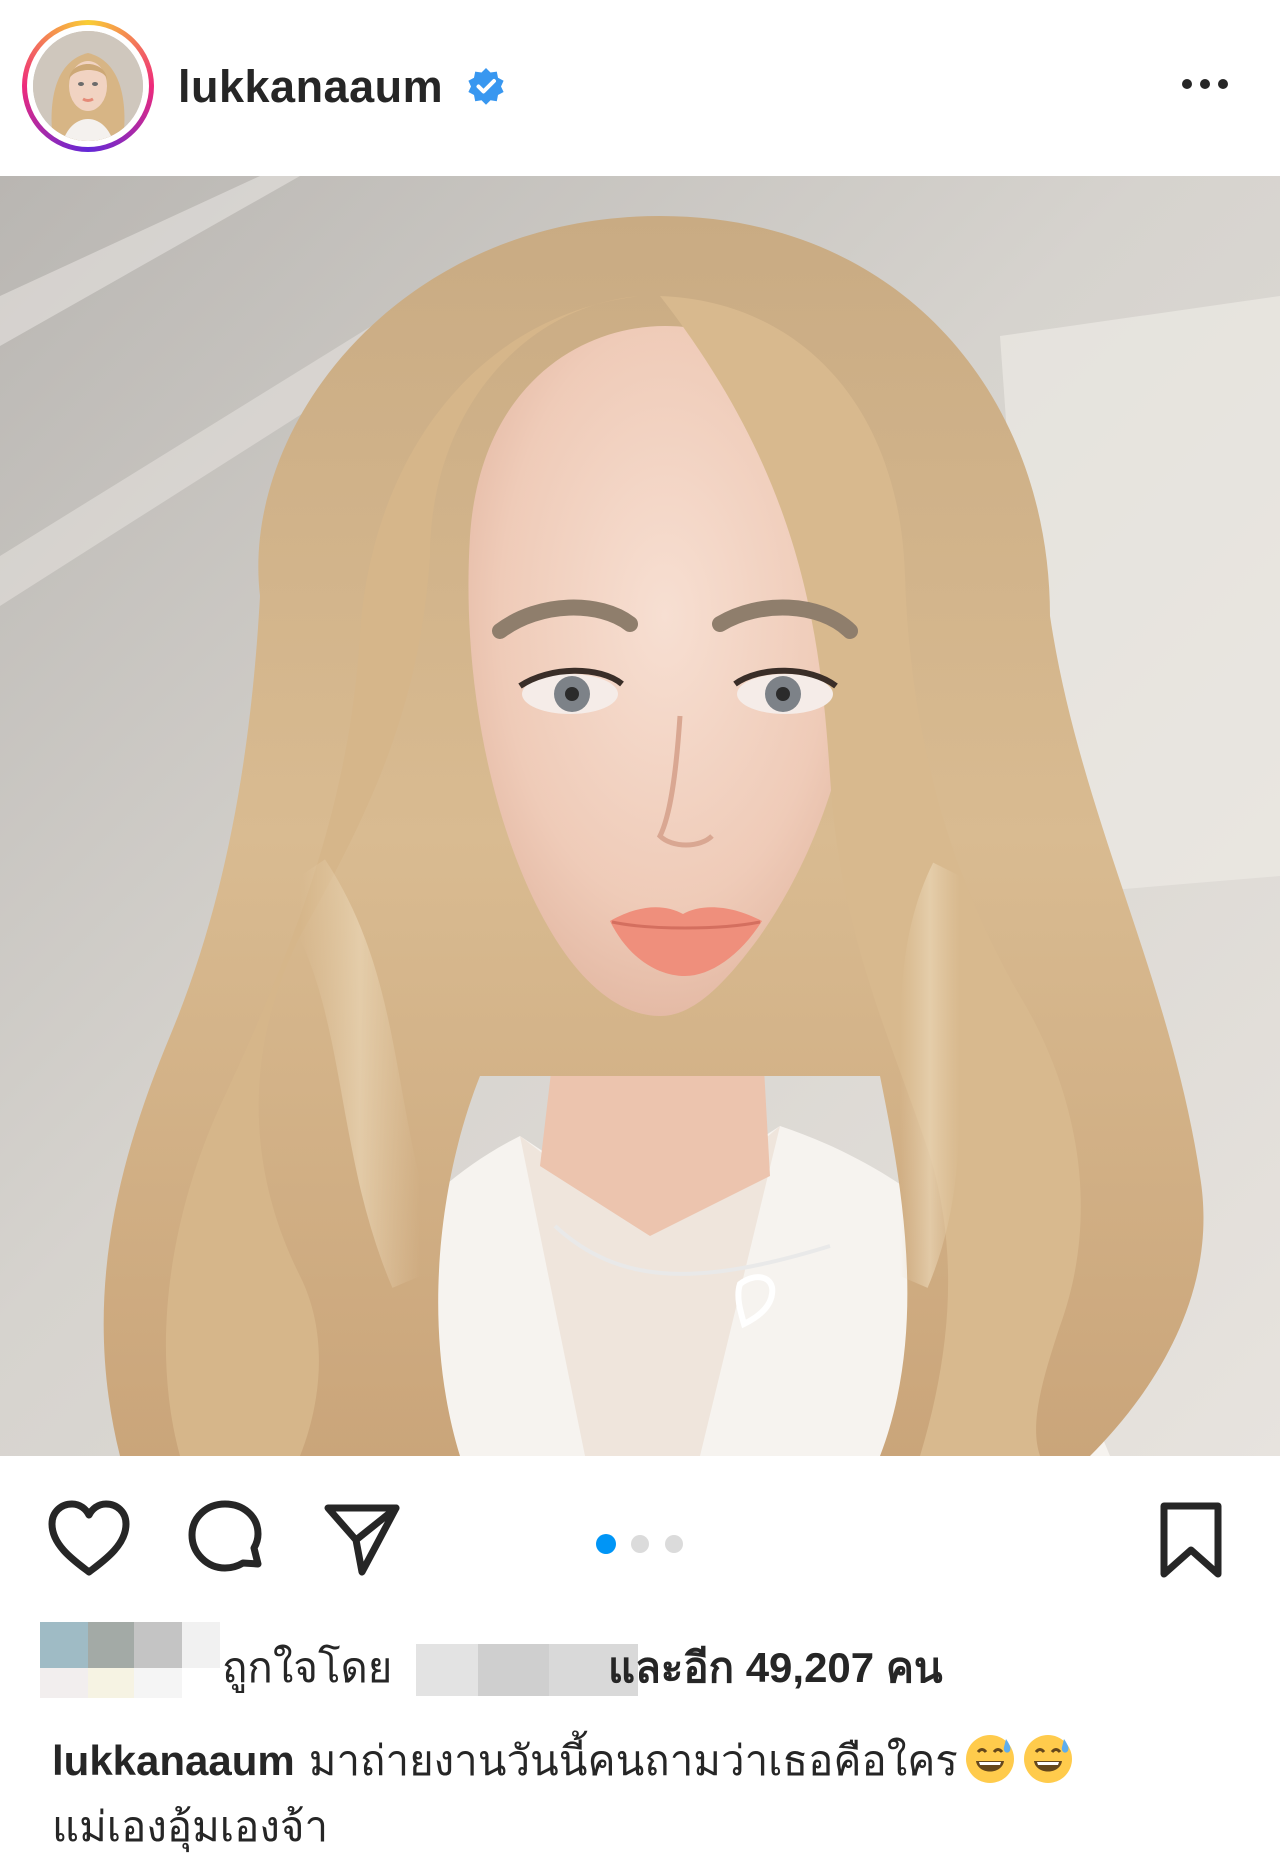 This screenshot has width=1280, height=1868. Describe the element at coordinates (362, 1540) in the screenshot. I see `share-icon` at that location.